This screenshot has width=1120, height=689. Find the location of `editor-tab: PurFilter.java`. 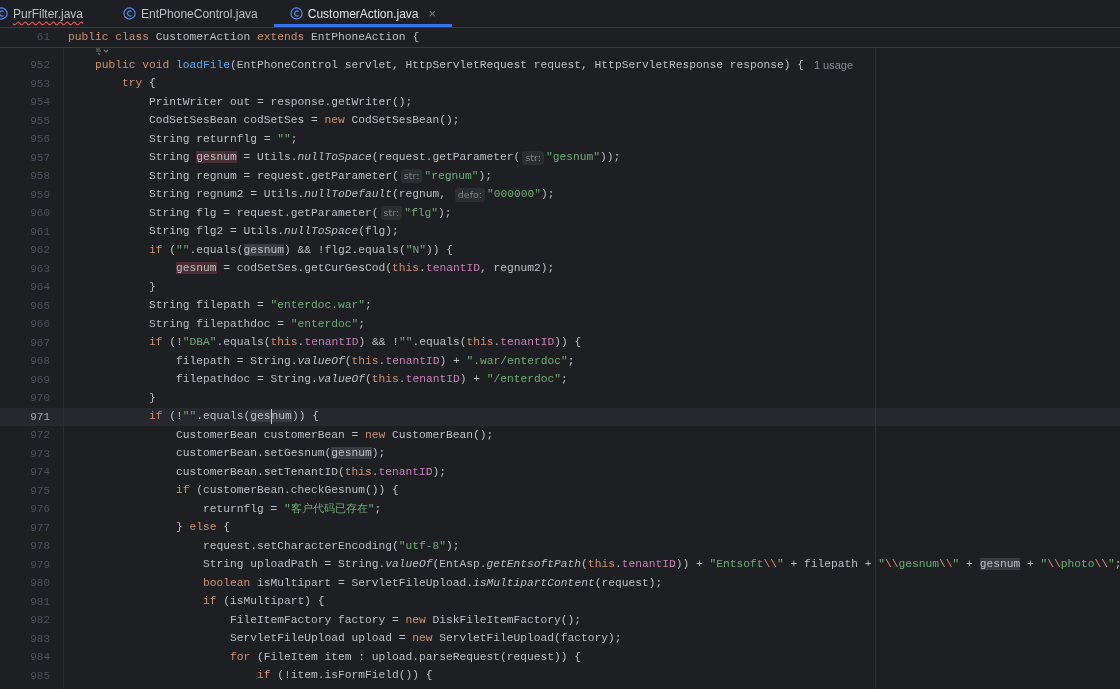

editor-tab: PurFilter.java is located at coordinates (54, 13).